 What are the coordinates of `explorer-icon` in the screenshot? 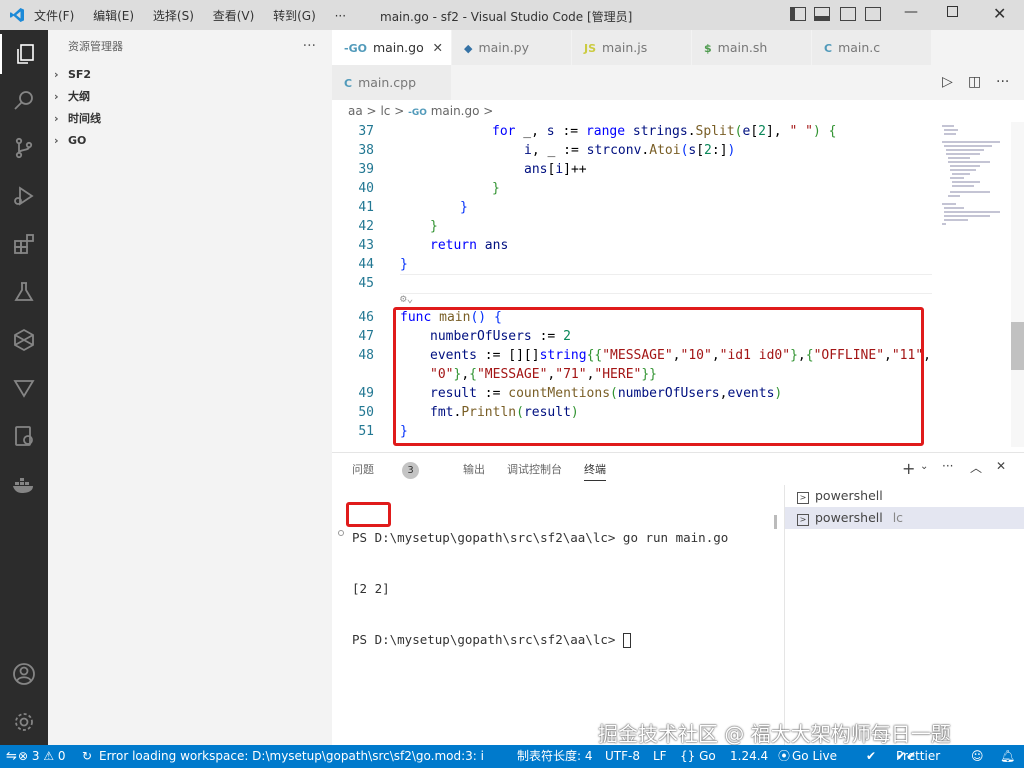 It's located at (24, 54).